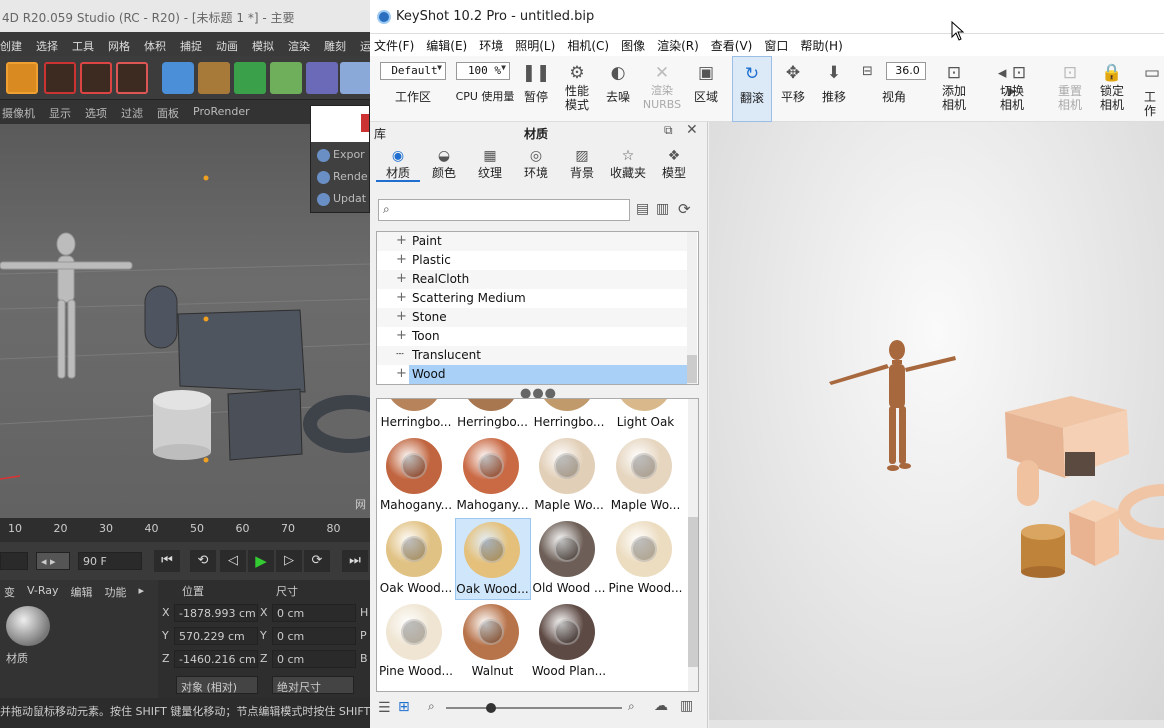 Image resolution: width=1164 pixels, height=728 pixels. Describe the element at coordinates (684, 209) in the screenshot. I see `refresh-icon: ⟳` at that location.